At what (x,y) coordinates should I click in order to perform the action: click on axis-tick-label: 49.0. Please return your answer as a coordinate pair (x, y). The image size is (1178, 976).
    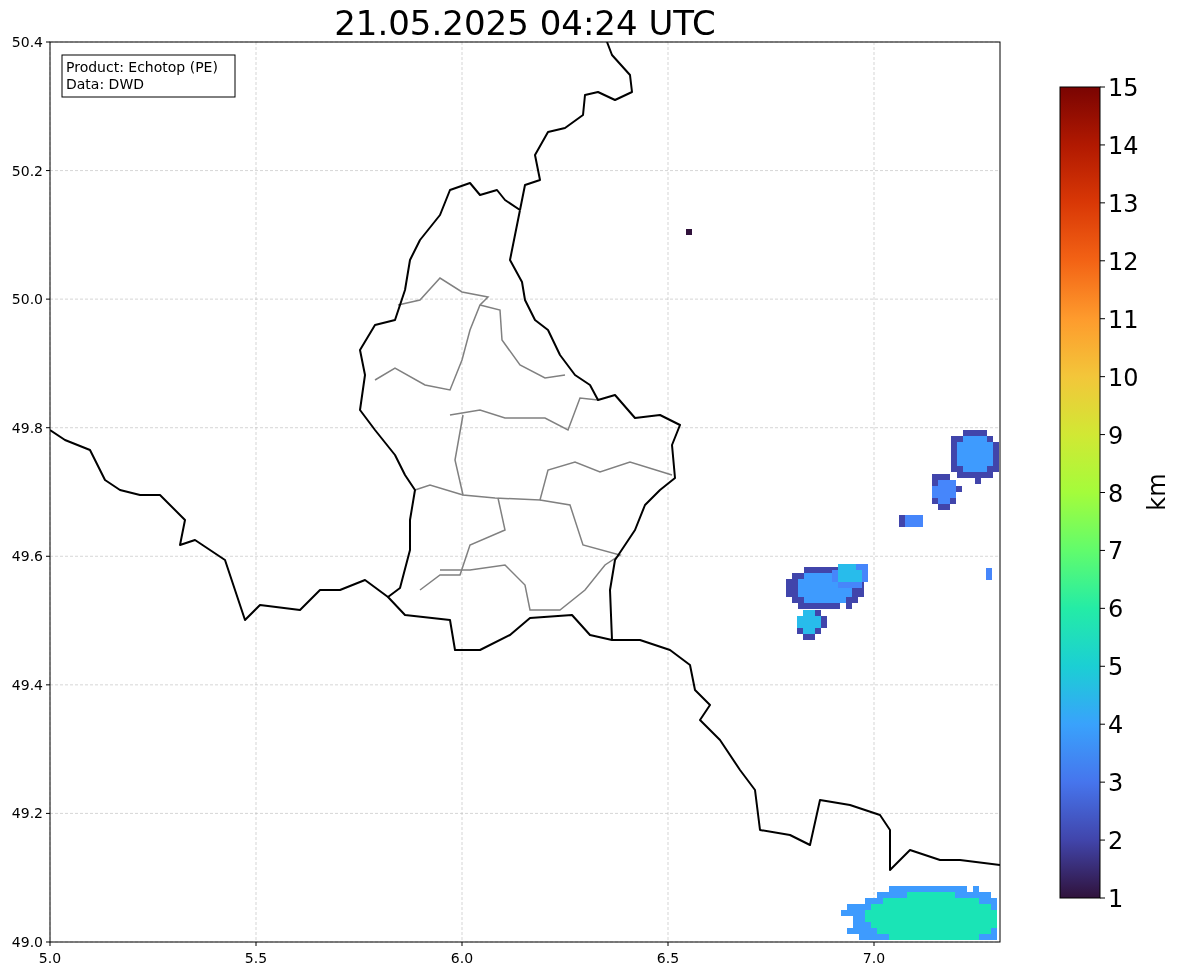
    Looking at the image, I should click on (27, 942).